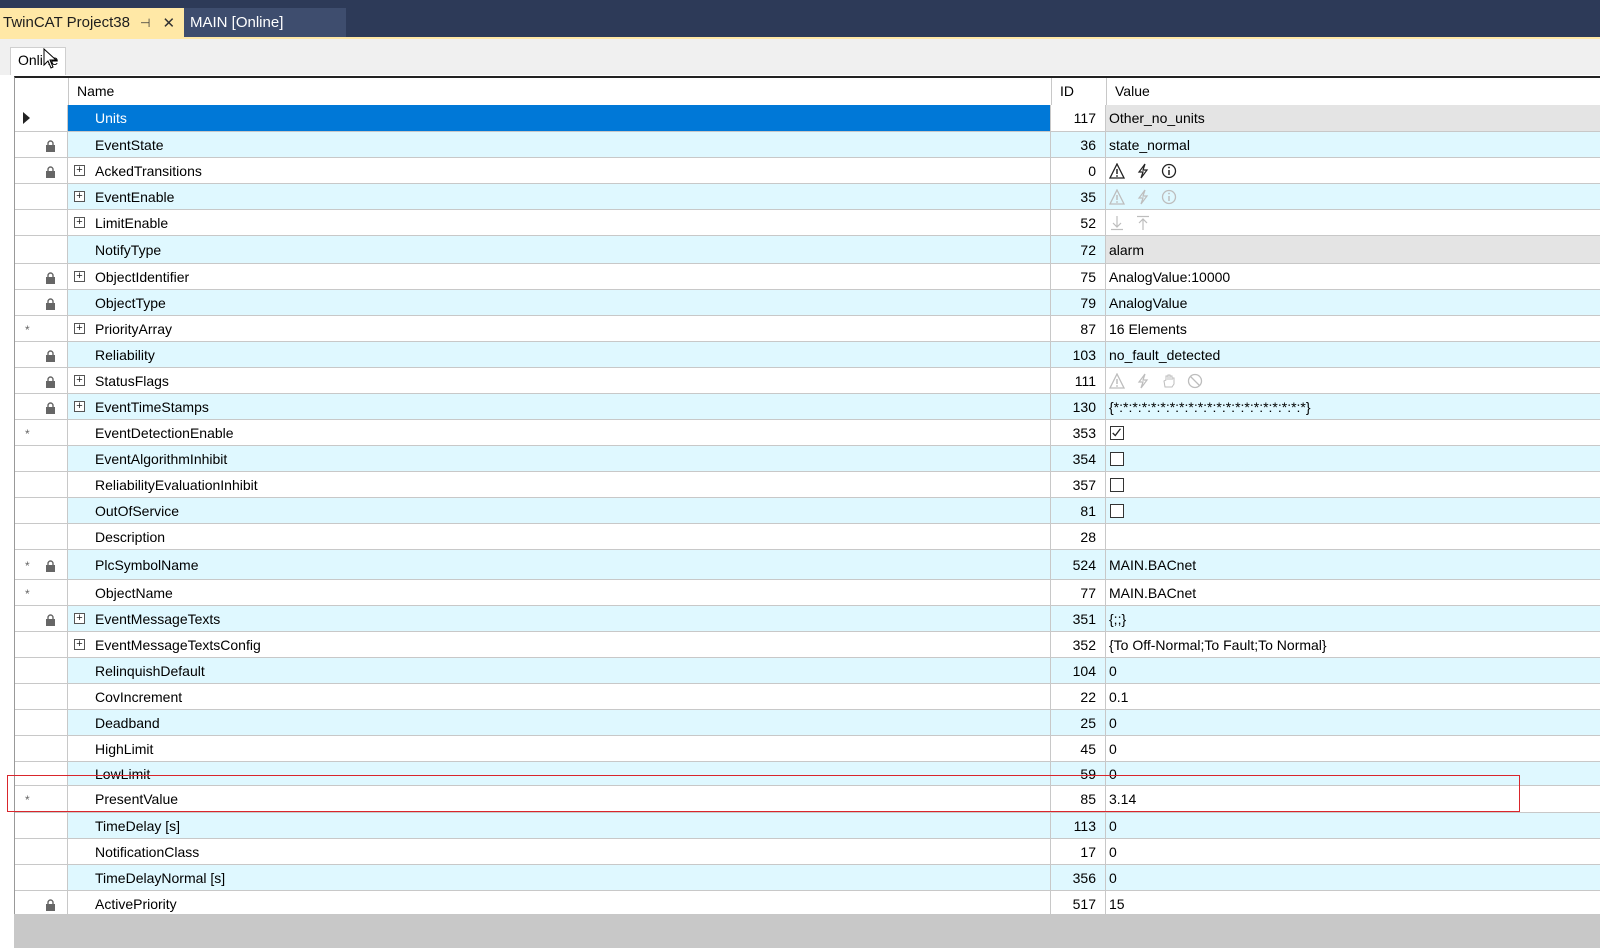 The image size is (1600, 948). Describe the element at coordinates (559, 329) in the screenshot. I see `name-cell: + PriorityArray` at that location.